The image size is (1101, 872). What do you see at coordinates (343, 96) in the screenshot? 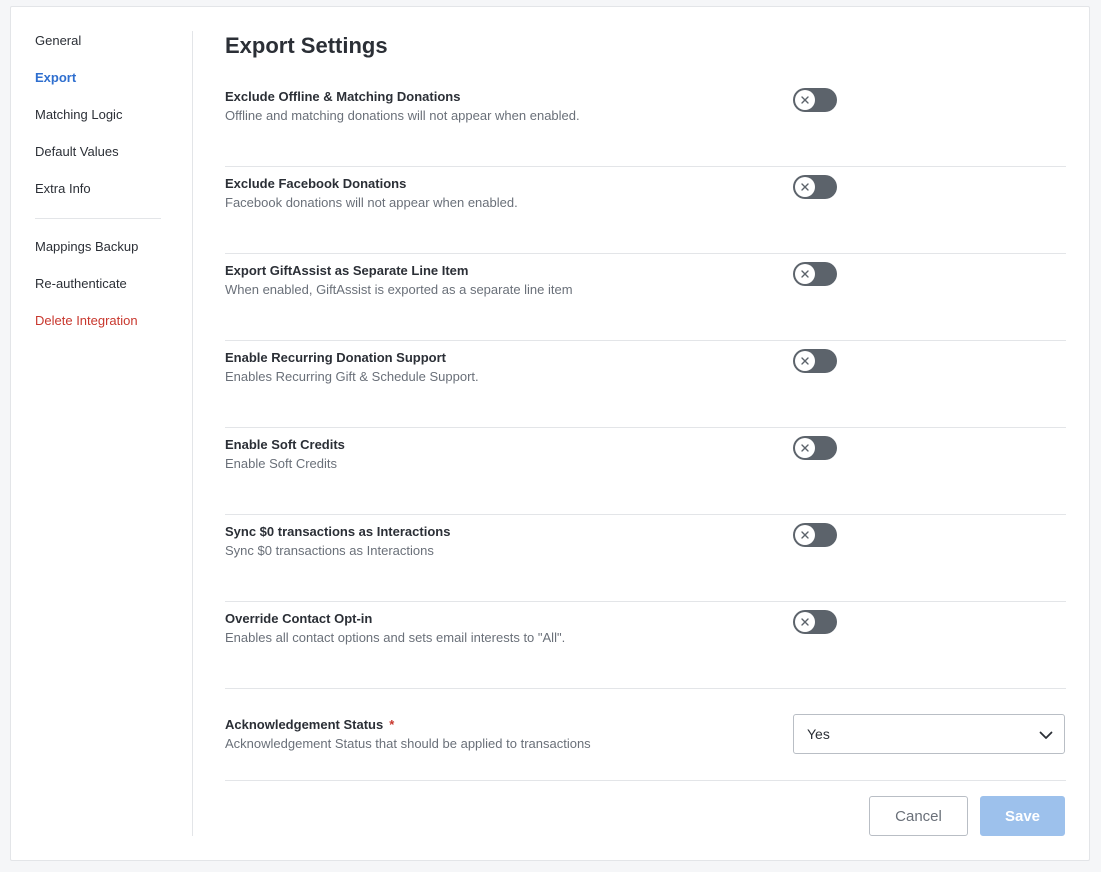
I see `setting-title: Exclude Offline & Matching Donations` at bounding box center [343, 96].